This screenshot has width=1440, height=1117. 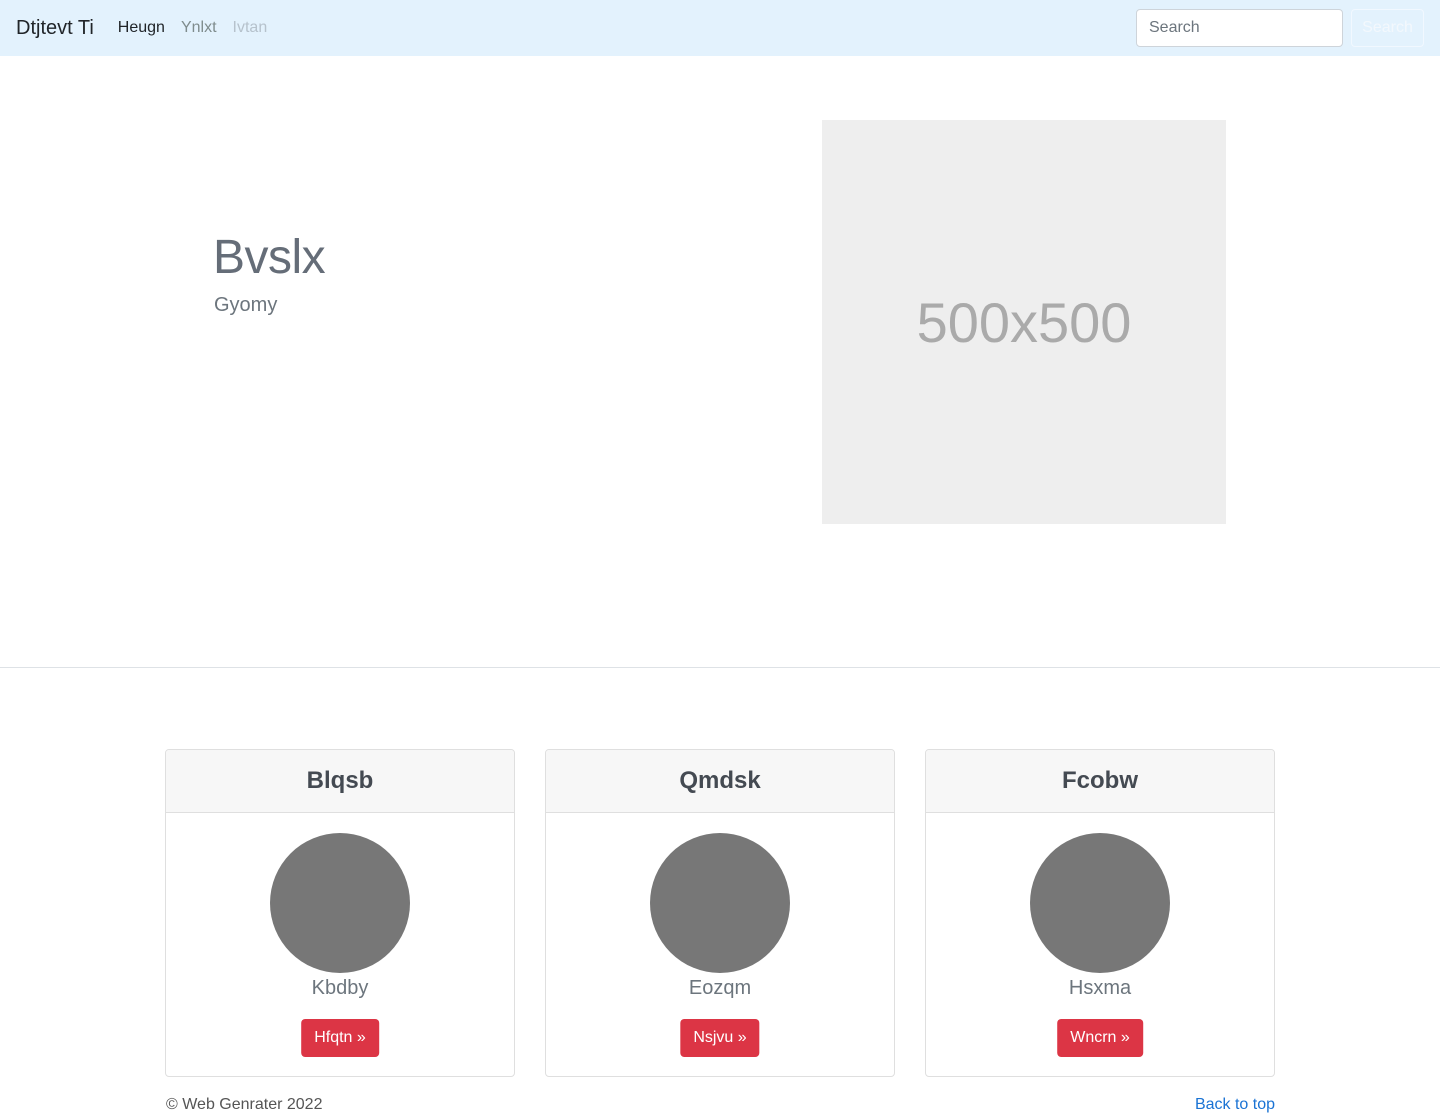 I want to click on card-label: Hsxma, so click(x=1100, y=988).